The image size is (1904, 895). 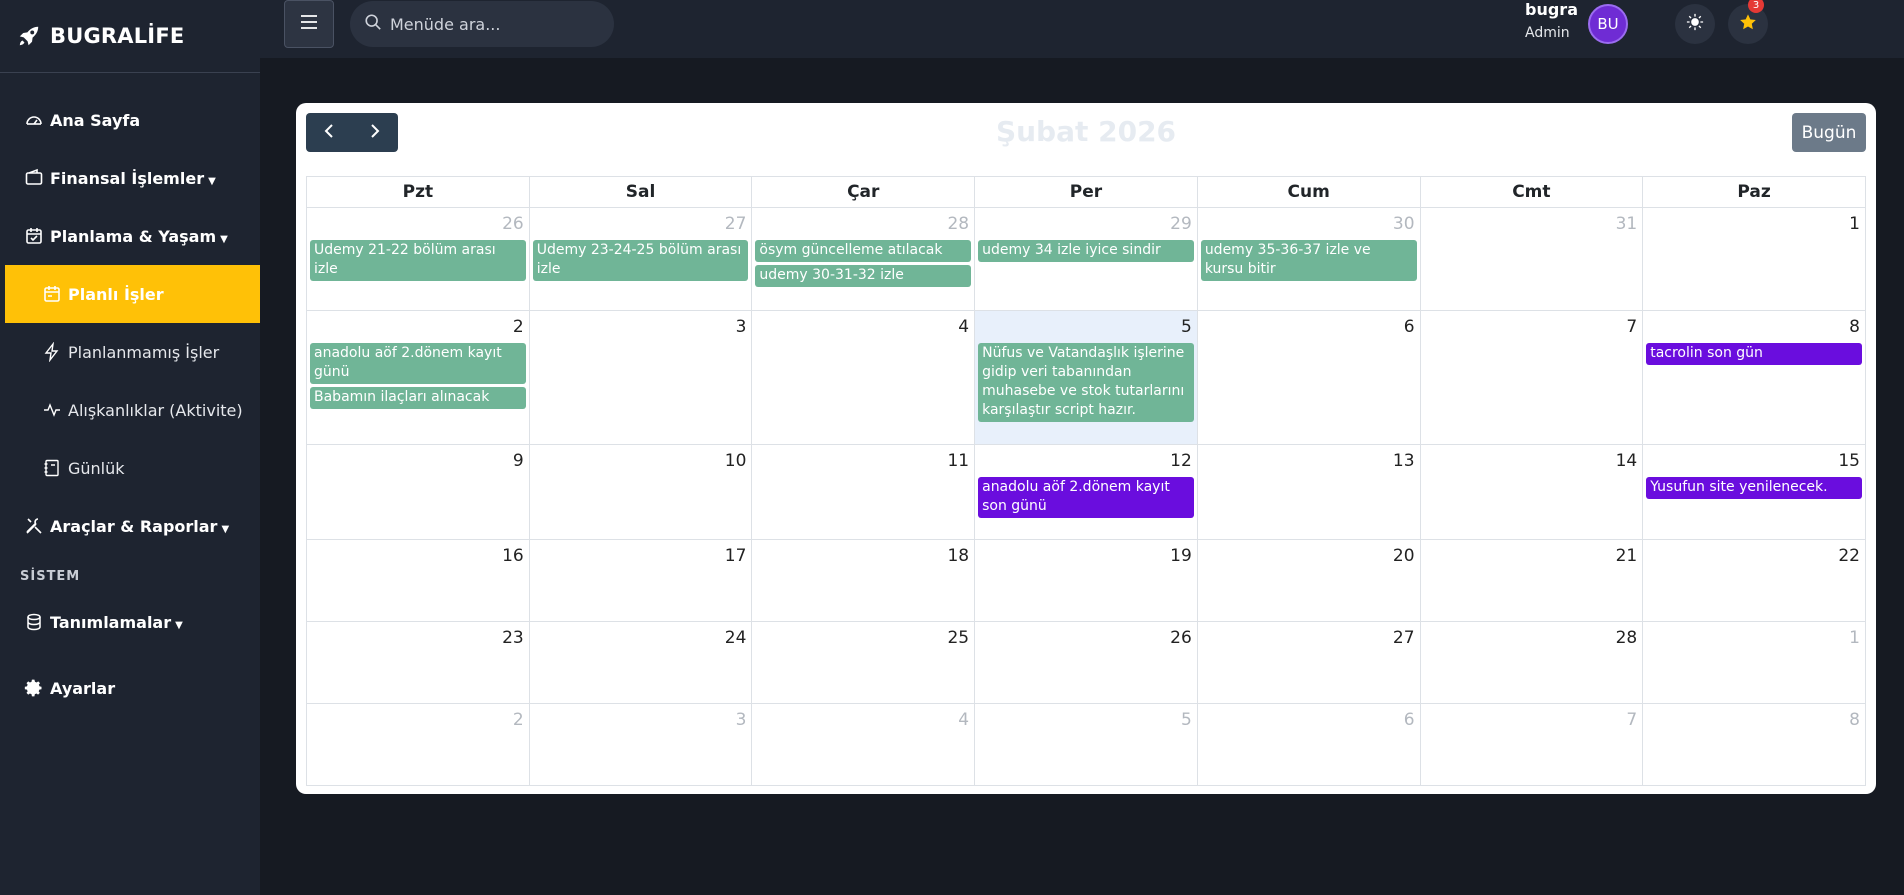 What do you see at coordinates (1086, 556) in the screenshot?
I see `day-number: 19` at bounding box center [1086, 556].